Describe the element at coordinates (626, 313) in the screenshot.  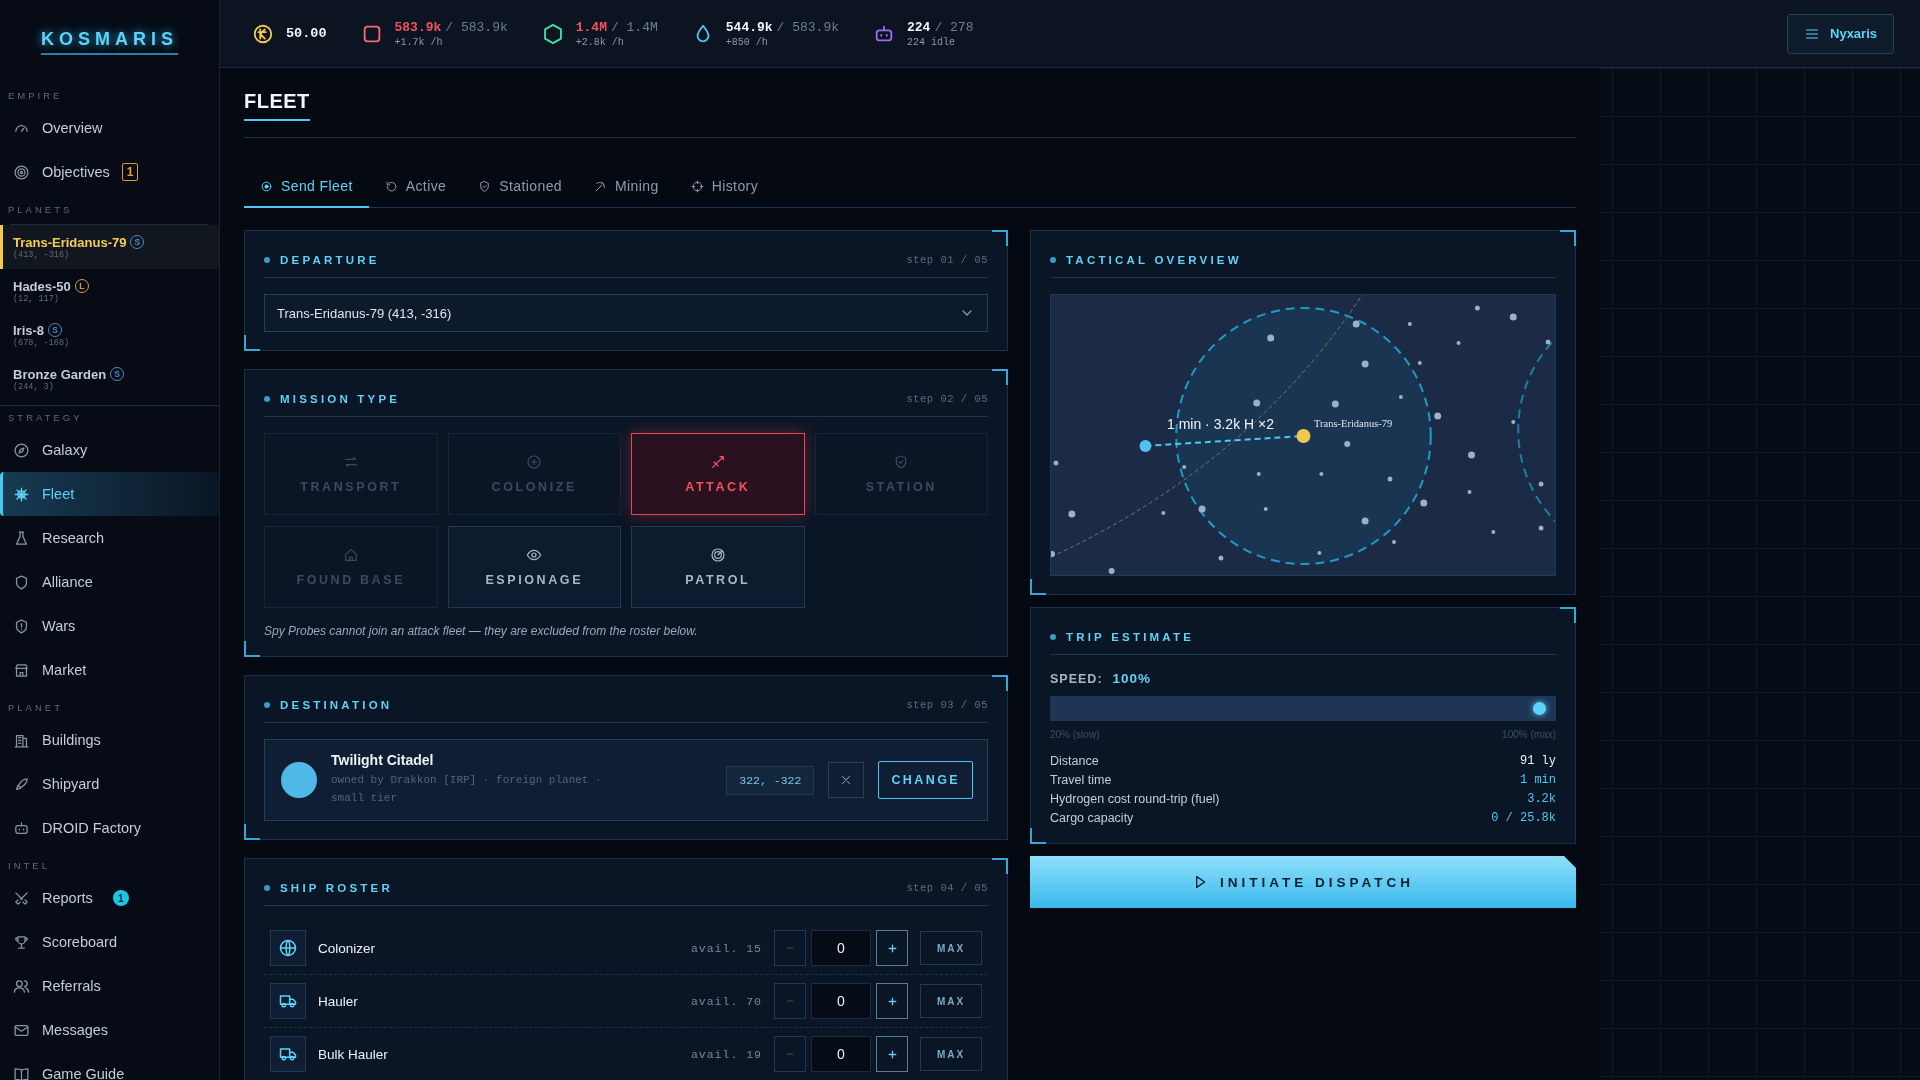
I see `departure-select: Trans-Eridanus-79 (413, -316)` at that location.